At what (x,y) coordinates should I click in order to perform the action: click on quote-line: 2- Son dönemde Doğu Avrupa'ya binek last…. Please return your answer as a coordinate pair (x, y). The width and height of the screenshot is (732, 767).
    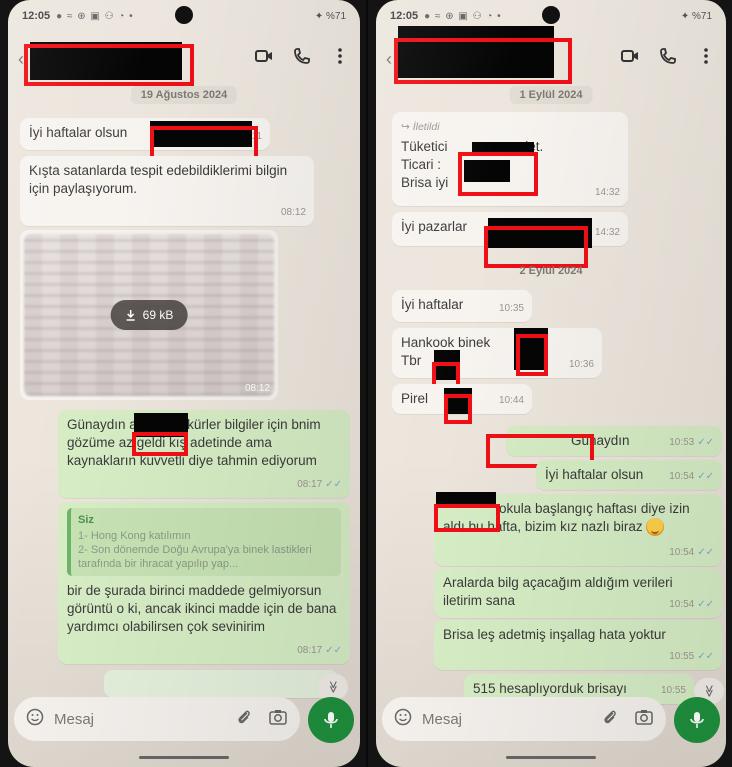
    Looking at the image, I should click on (195, 557).